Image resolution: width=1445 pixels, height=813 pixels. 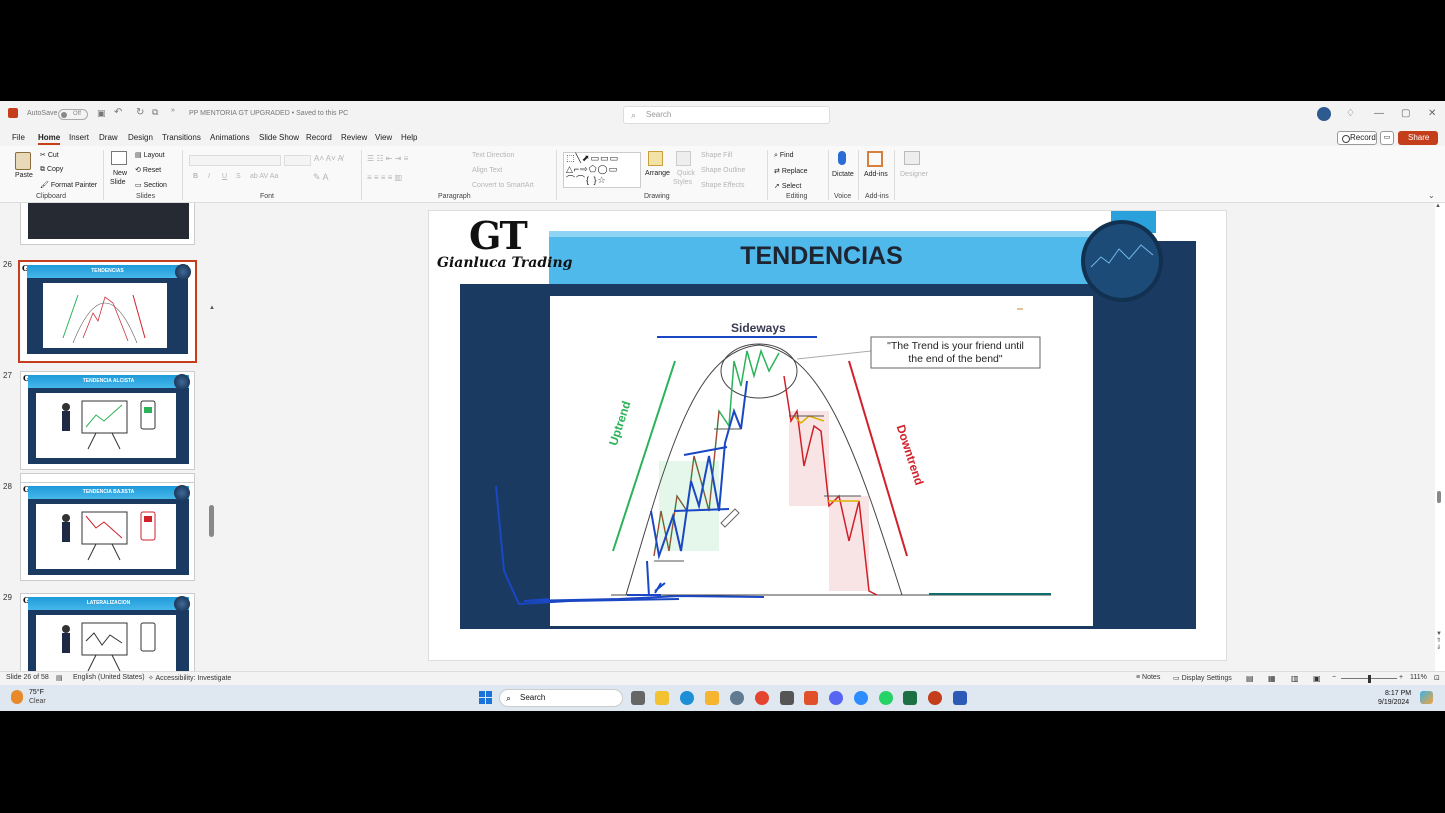 What do you see at coordinates (1334, 677) in the screenshot?
I see `zoom-out-icon: −` at bounding box center [1334, 677].